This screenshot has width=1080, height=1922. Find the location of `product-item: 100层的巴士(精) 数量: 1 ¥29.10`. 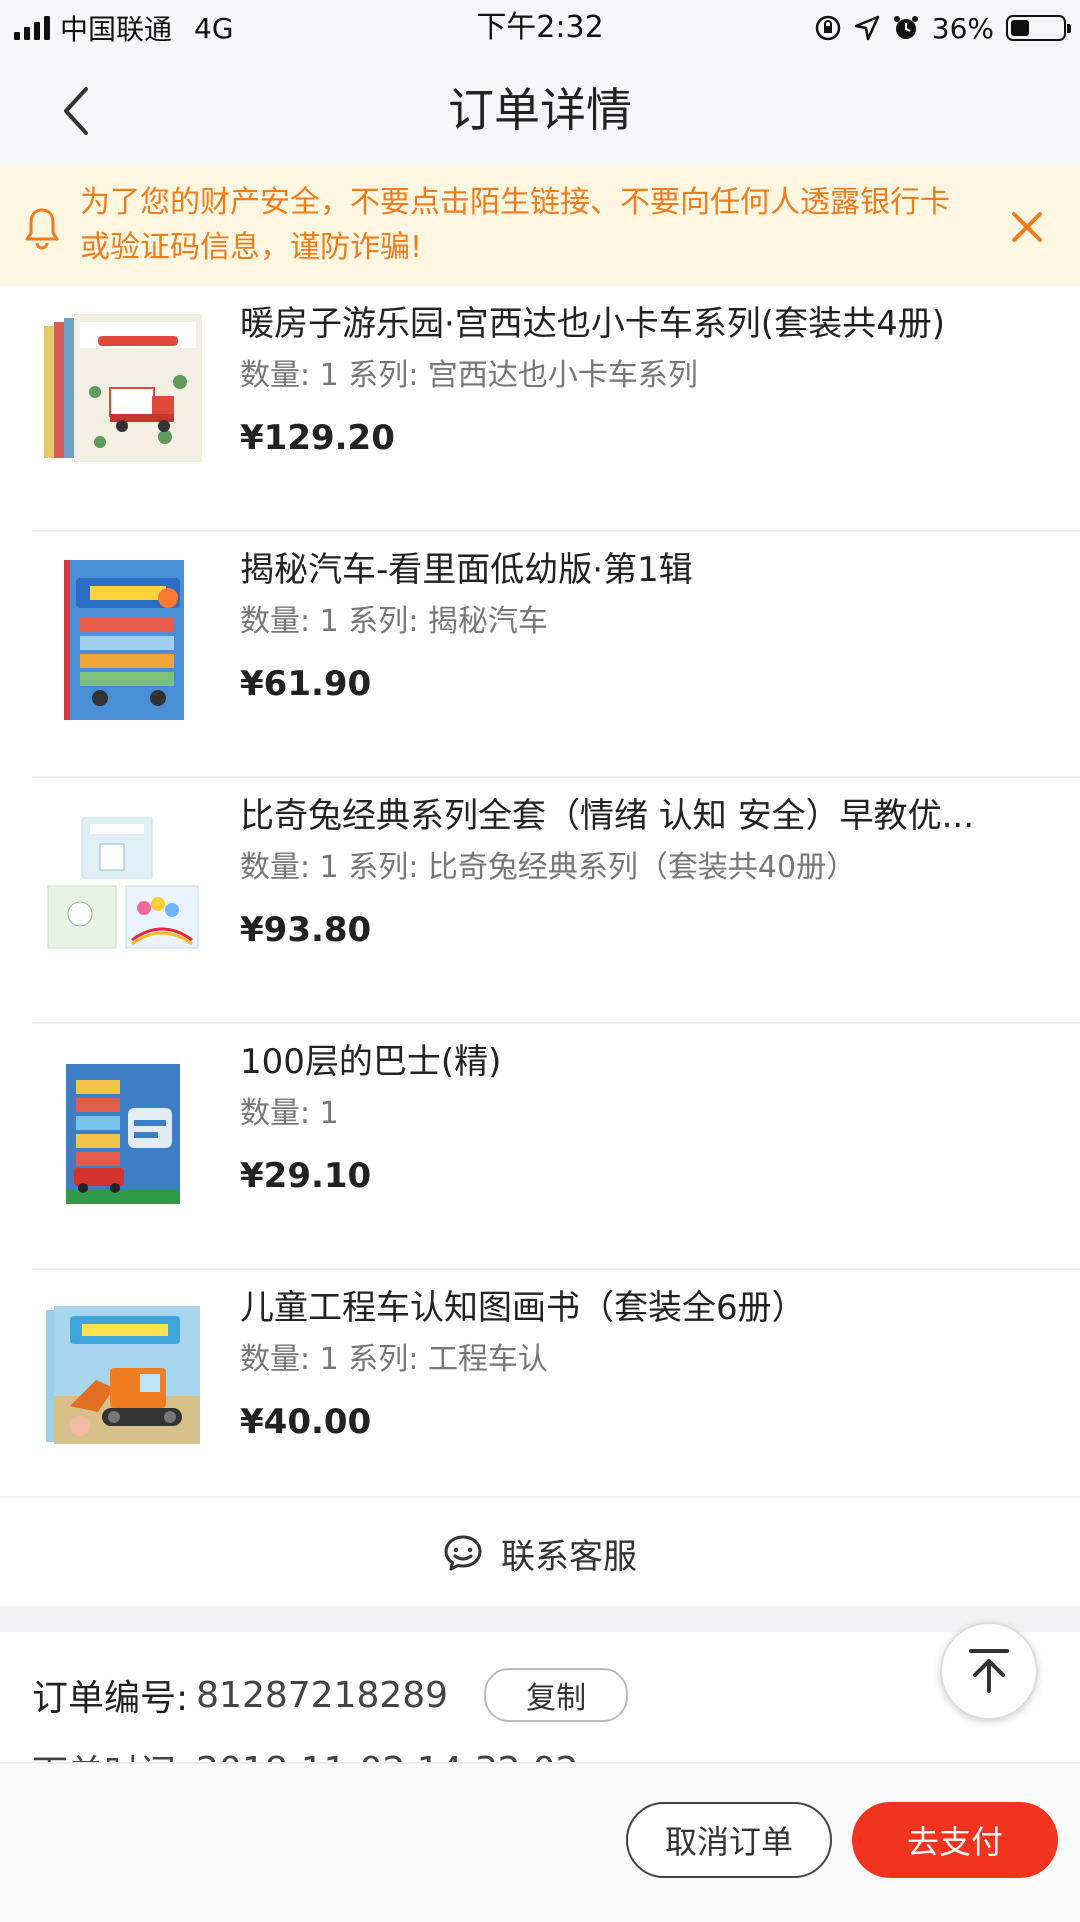

product-item: 100层的巴士(精) 数量: 1 ¥29.10 is located at coordinates (540, 1147).